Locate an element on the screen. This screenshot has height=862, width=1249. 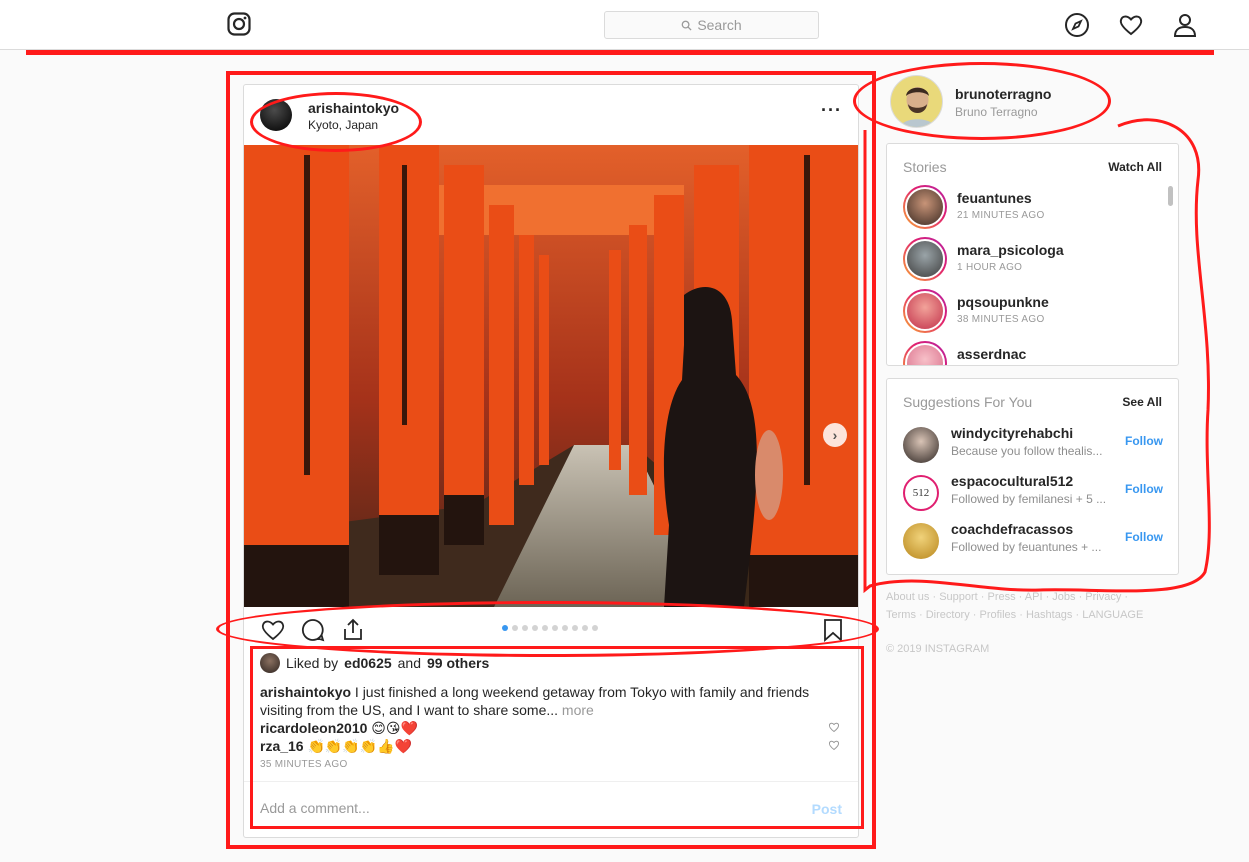
post-comment-button: Post is located at coordinates (827, 809).